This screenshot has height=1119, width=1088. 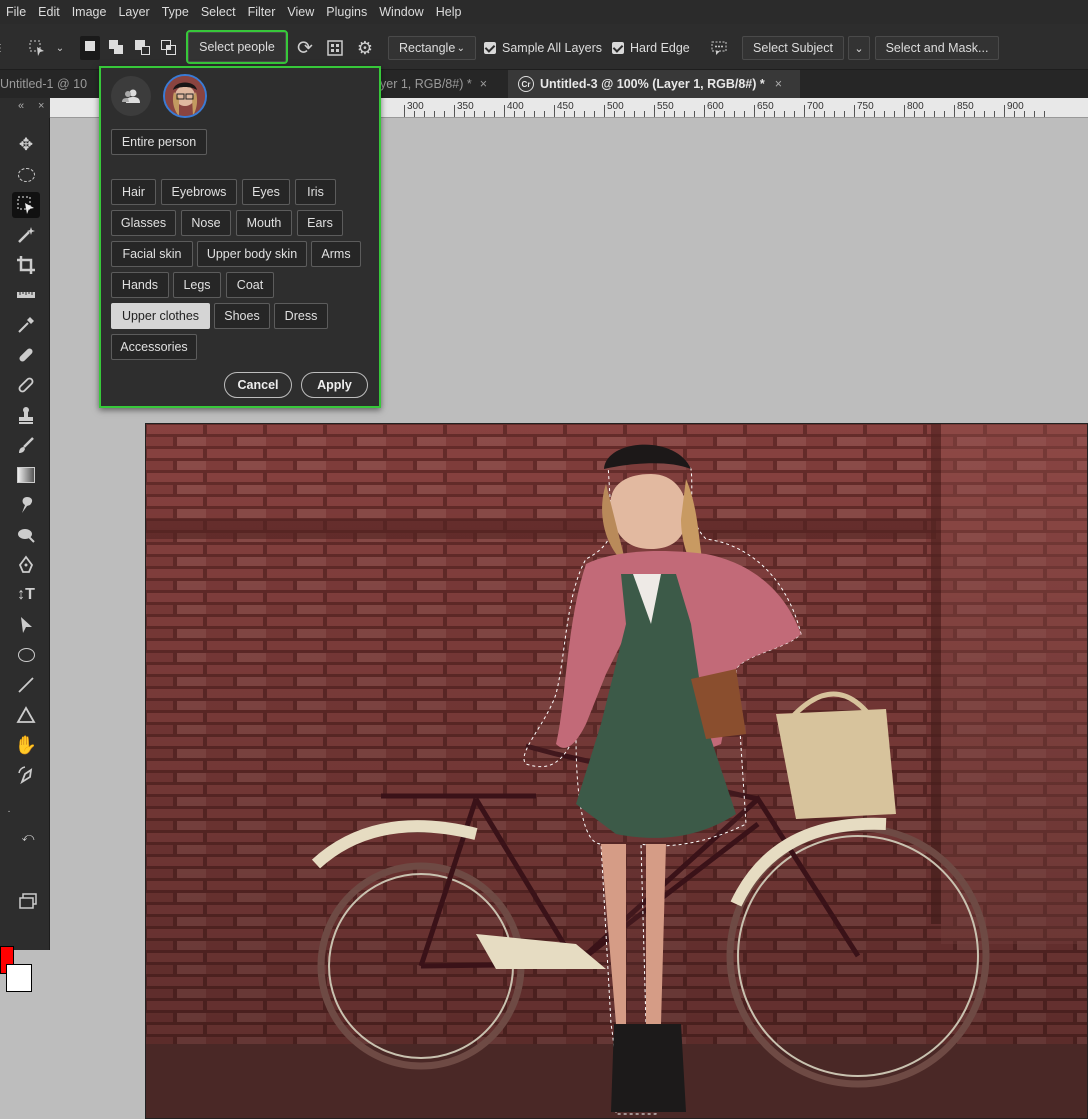 I want to click on refresh-icon: ⟳, so click(x=305, y=48).